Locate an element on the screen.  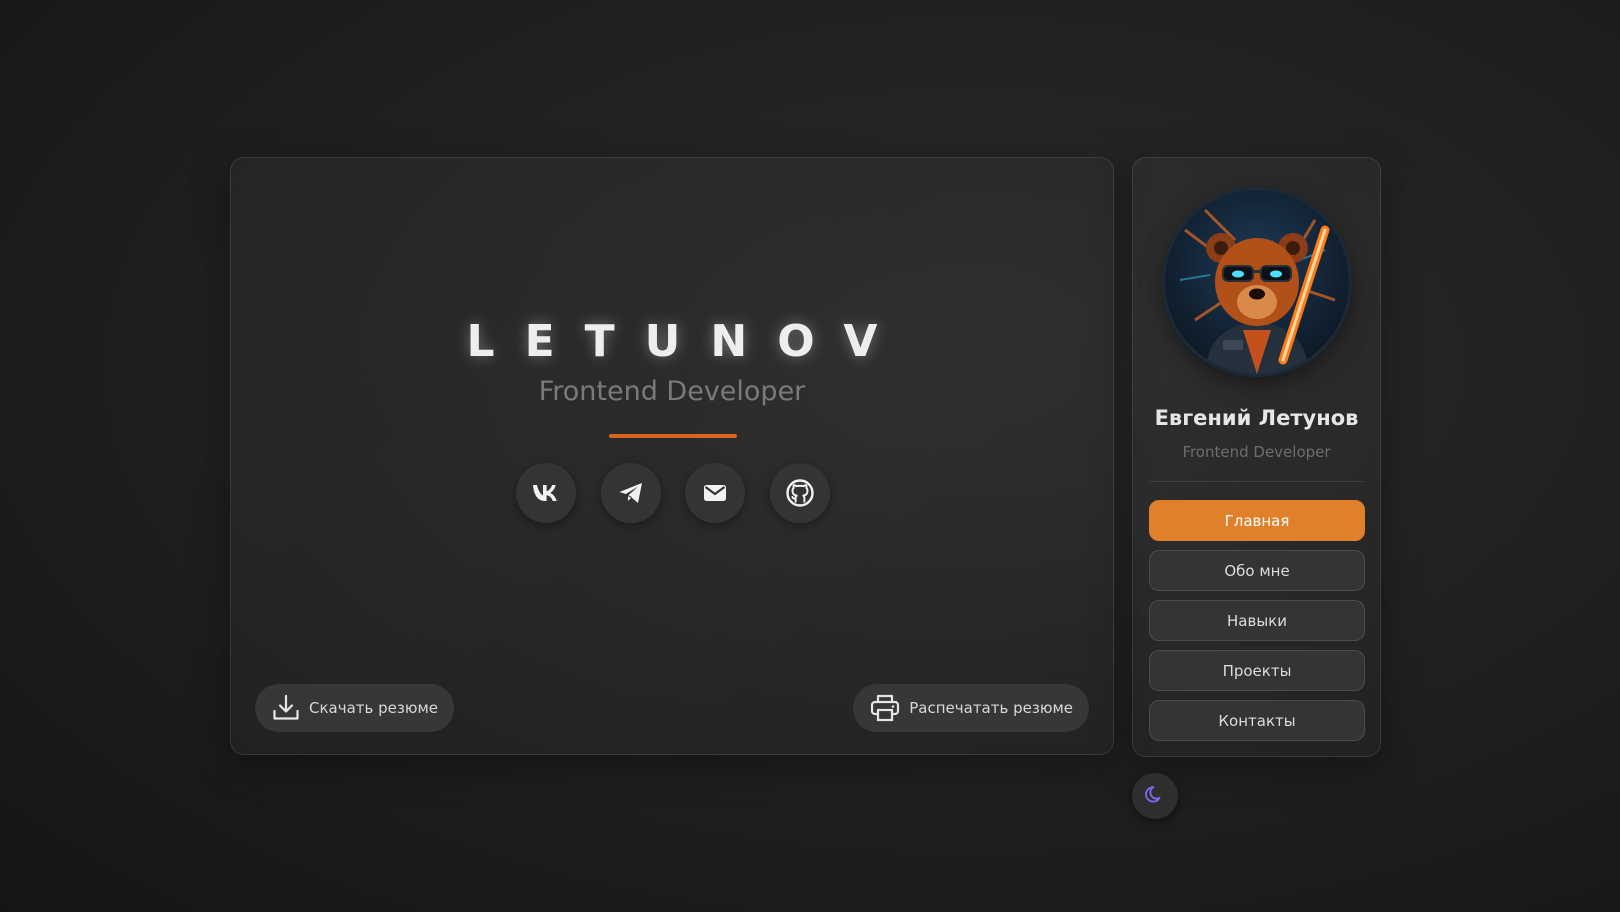
nav-item-skills: Навыки is located at coordinates (1257, 620).